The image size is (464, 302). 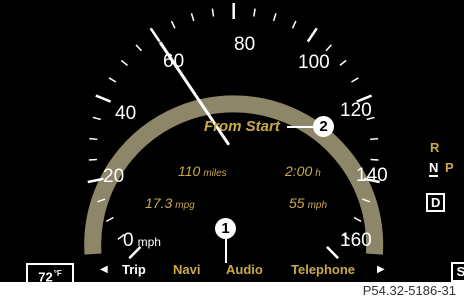 I want to click on gear-p: P, so click(x=449, y=167).